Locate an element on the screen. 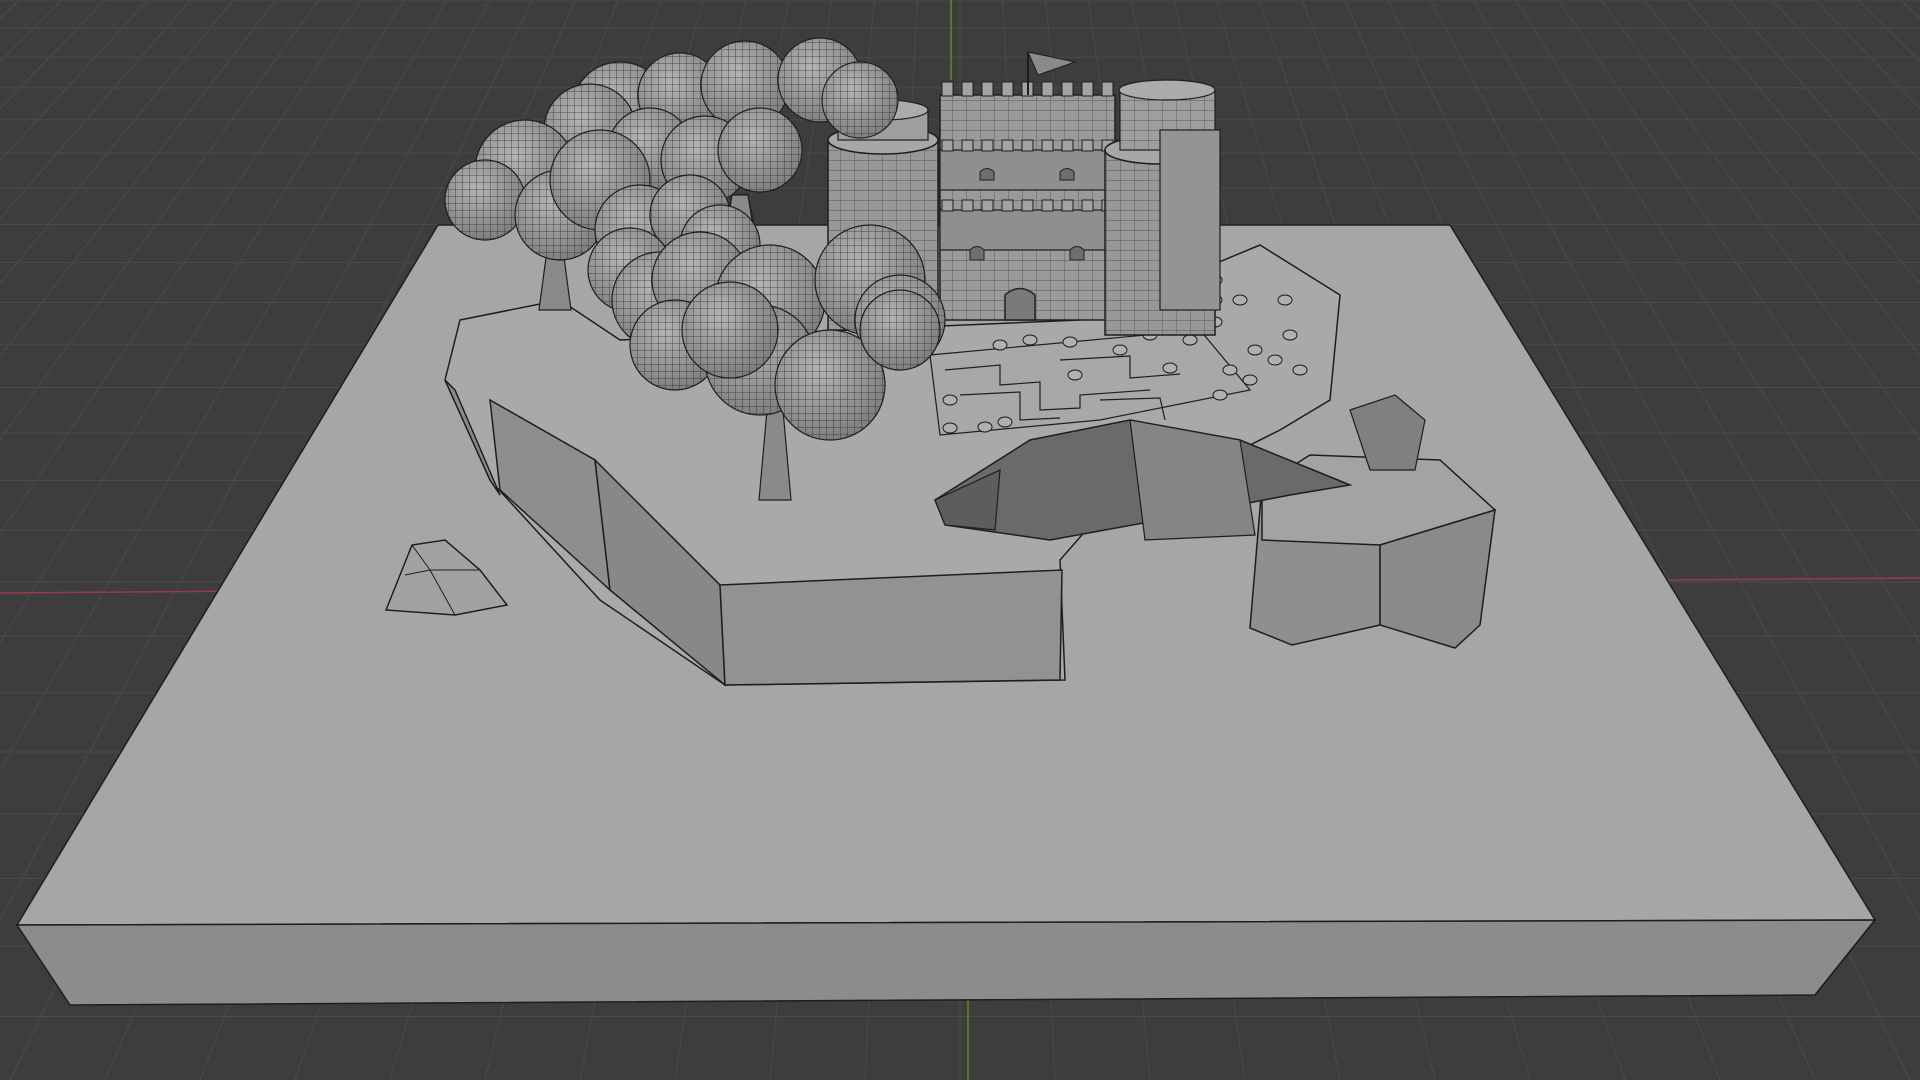 This screenshot has height=1080, width=1920. cliff-face-front-main is located at coordinates (891, 627).